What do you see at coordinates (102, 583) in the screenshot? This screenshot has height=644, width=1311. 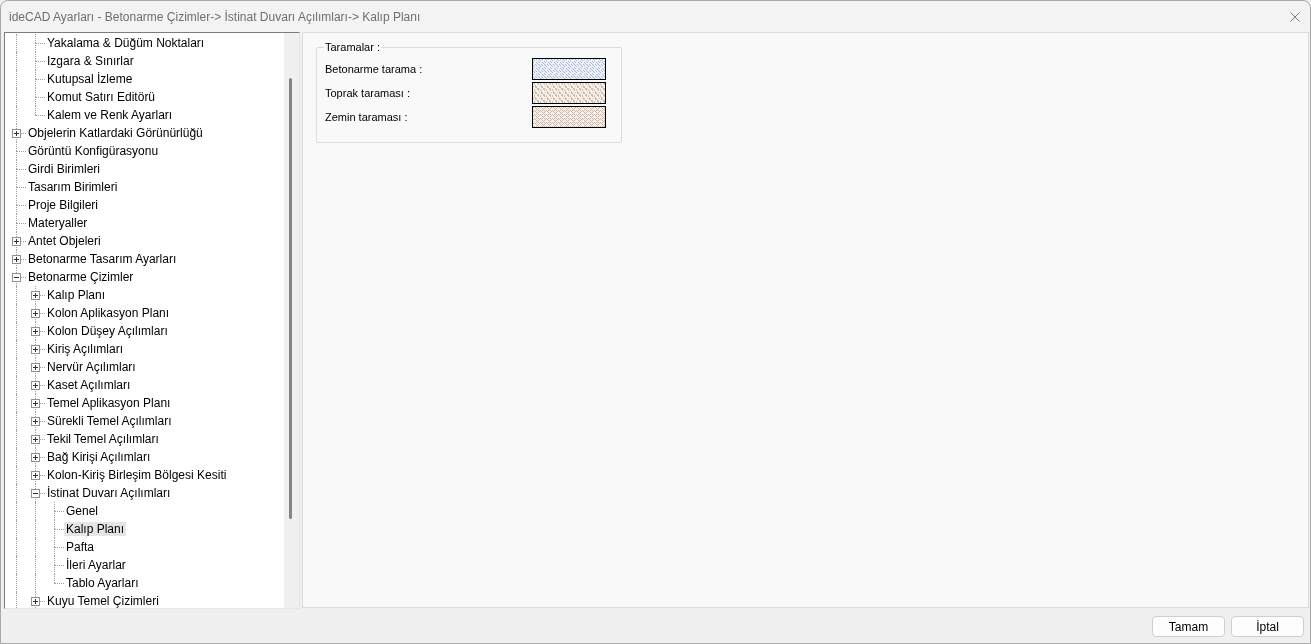 I see `tree-item: Tablo Ayarları` at bounding box center [102, 583].